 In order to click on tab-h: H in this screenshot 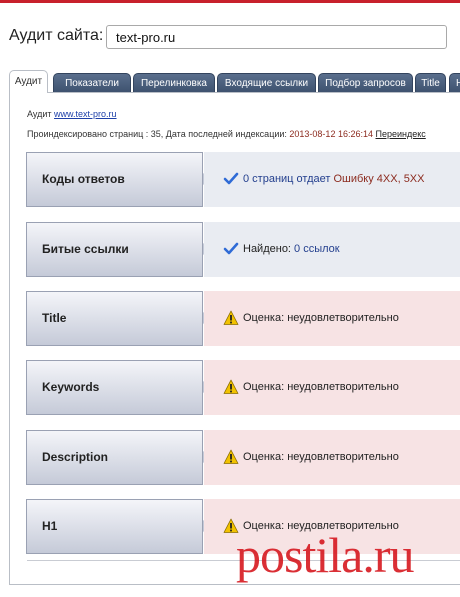, I will do `click(454, 82)`.